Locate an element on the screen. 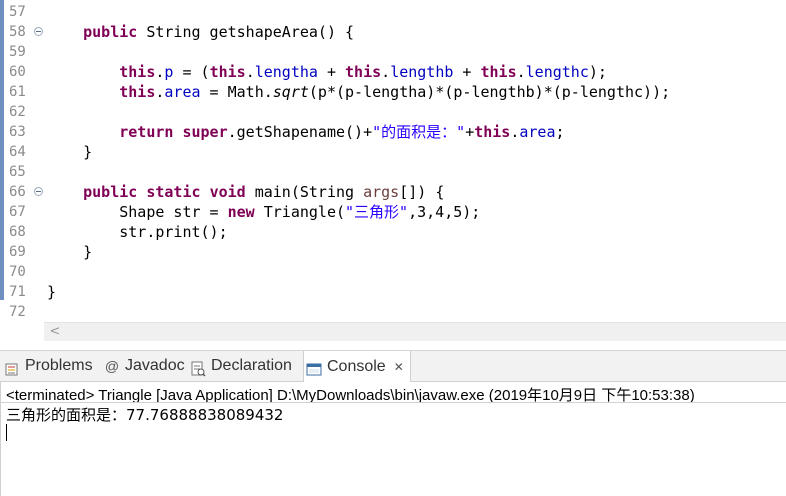 The height and width of the screenshot is (496, 786). tab-javadoc-label: Javadoc is located at coordinates (155, 365).